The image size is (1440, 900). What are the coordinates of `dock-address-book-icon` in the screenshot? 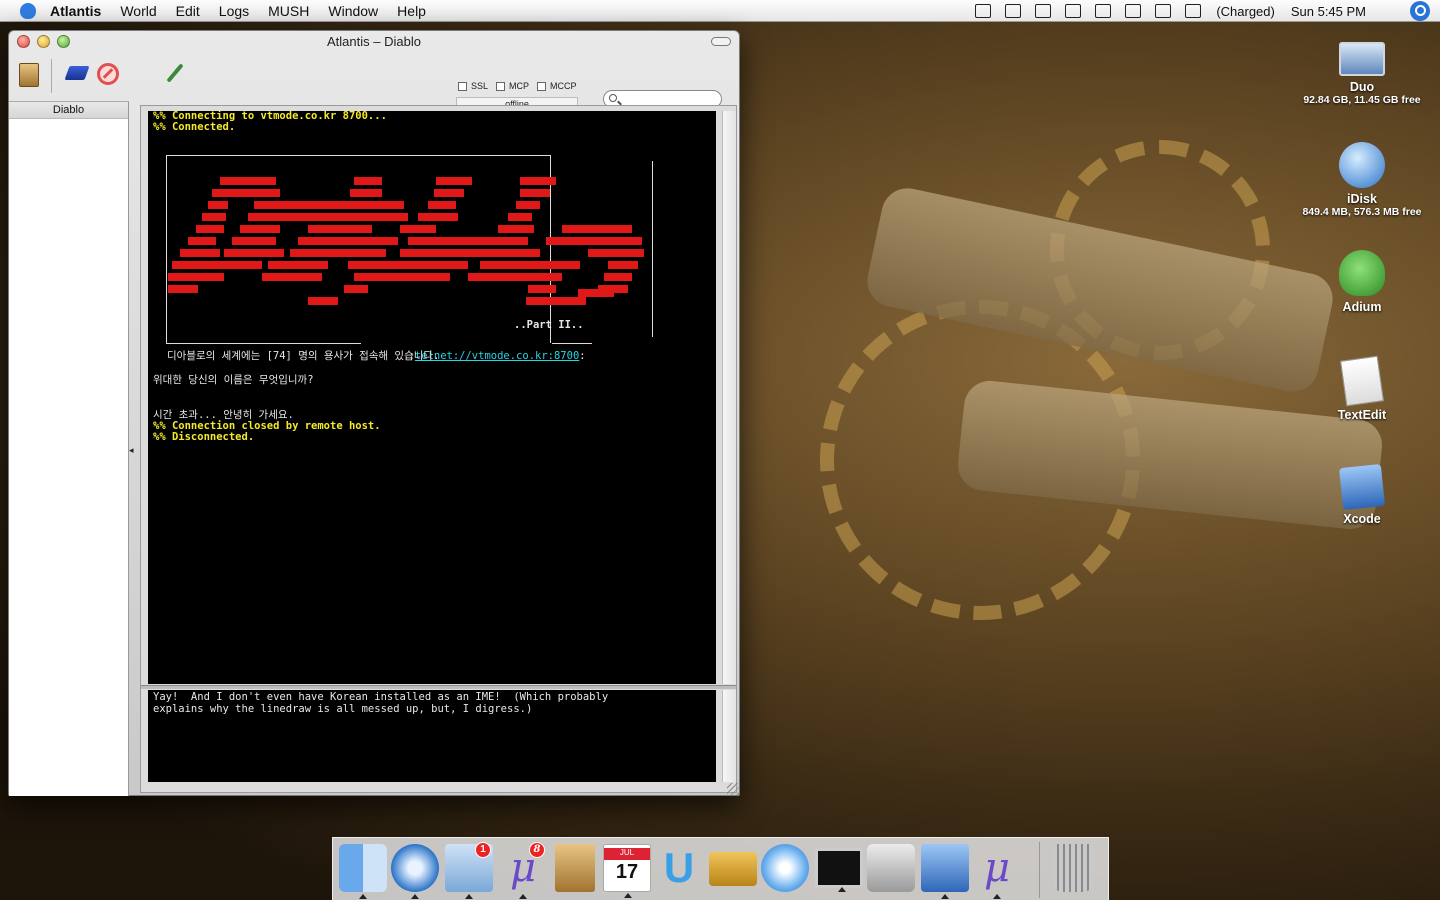 It's located at (575, 868).